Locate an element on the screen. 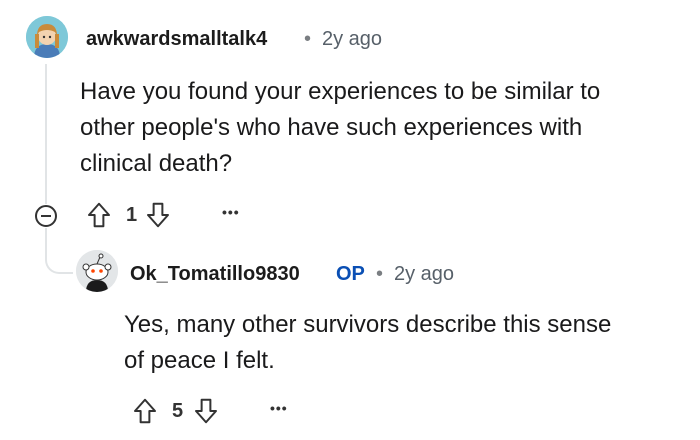  reply-username: Ok_Tomatillo9830 is located at coordinates (215, 274).